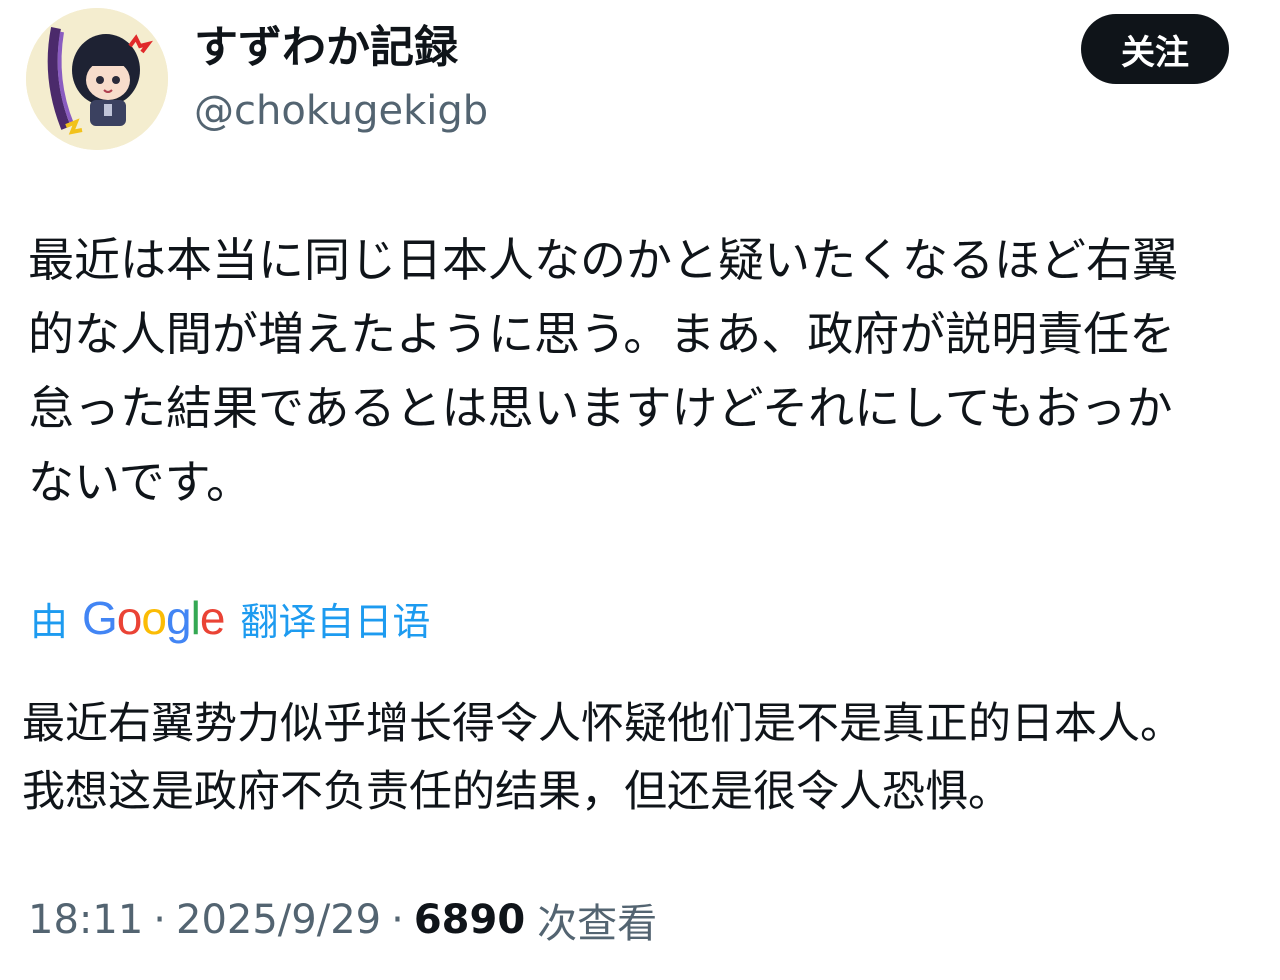 This screenshot has height=980, width=1280. Describe the element at coordinates (335, 618) in the screenshot. I see `translated-from-language-link: 翻译自日语` at that location.